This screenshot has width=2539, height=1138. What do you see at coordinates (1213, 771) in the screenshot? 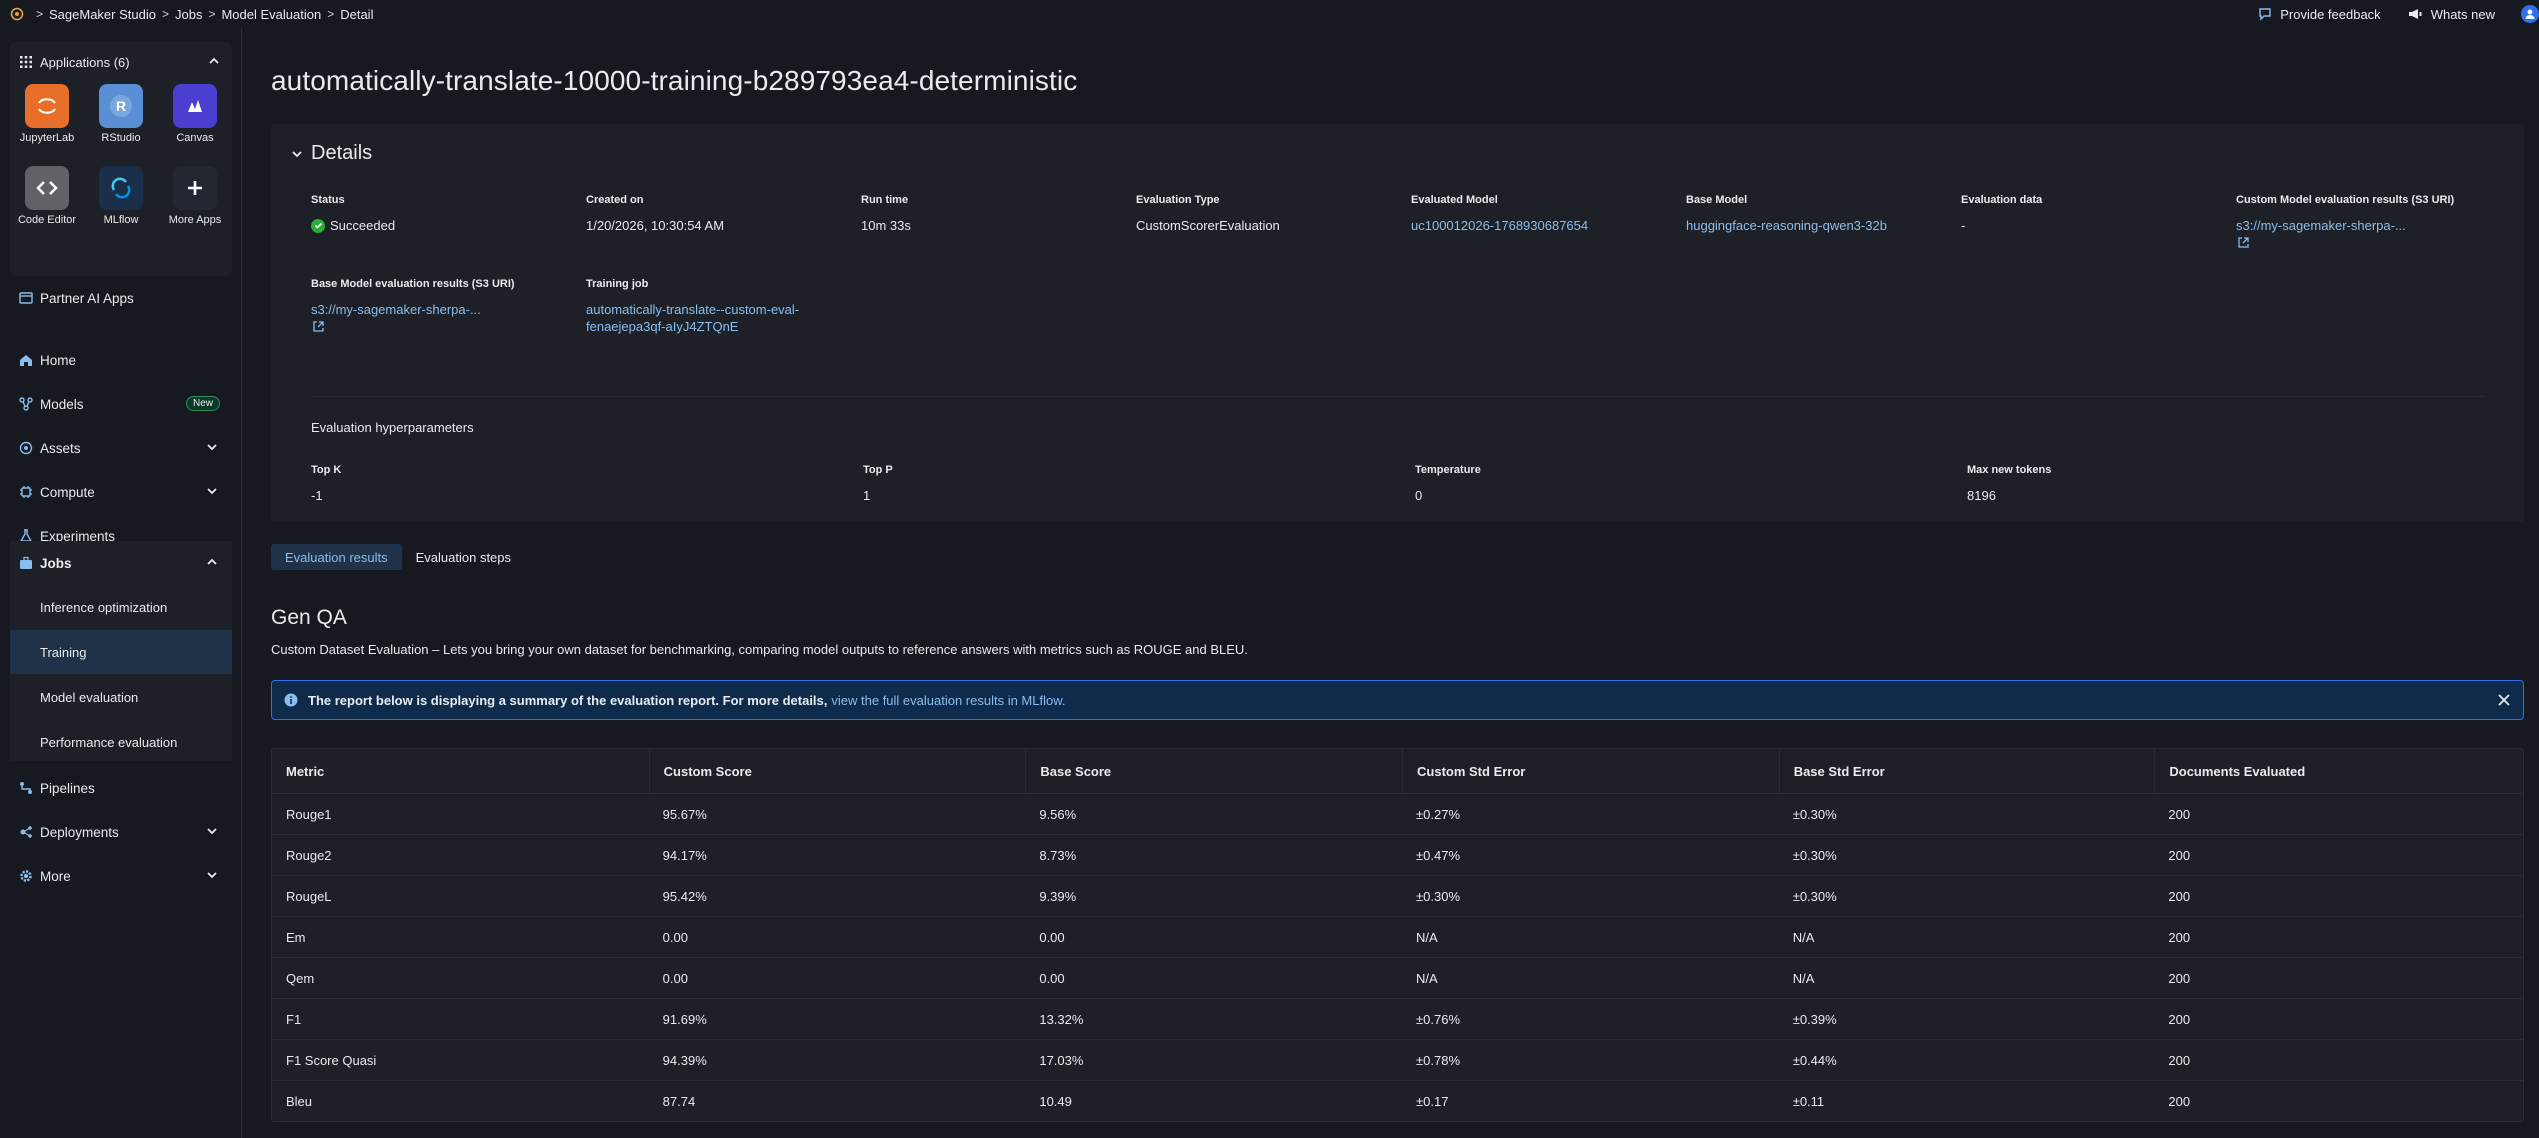
I see `column-header-base-score: Base Score` at bounding box center [1213, 771].